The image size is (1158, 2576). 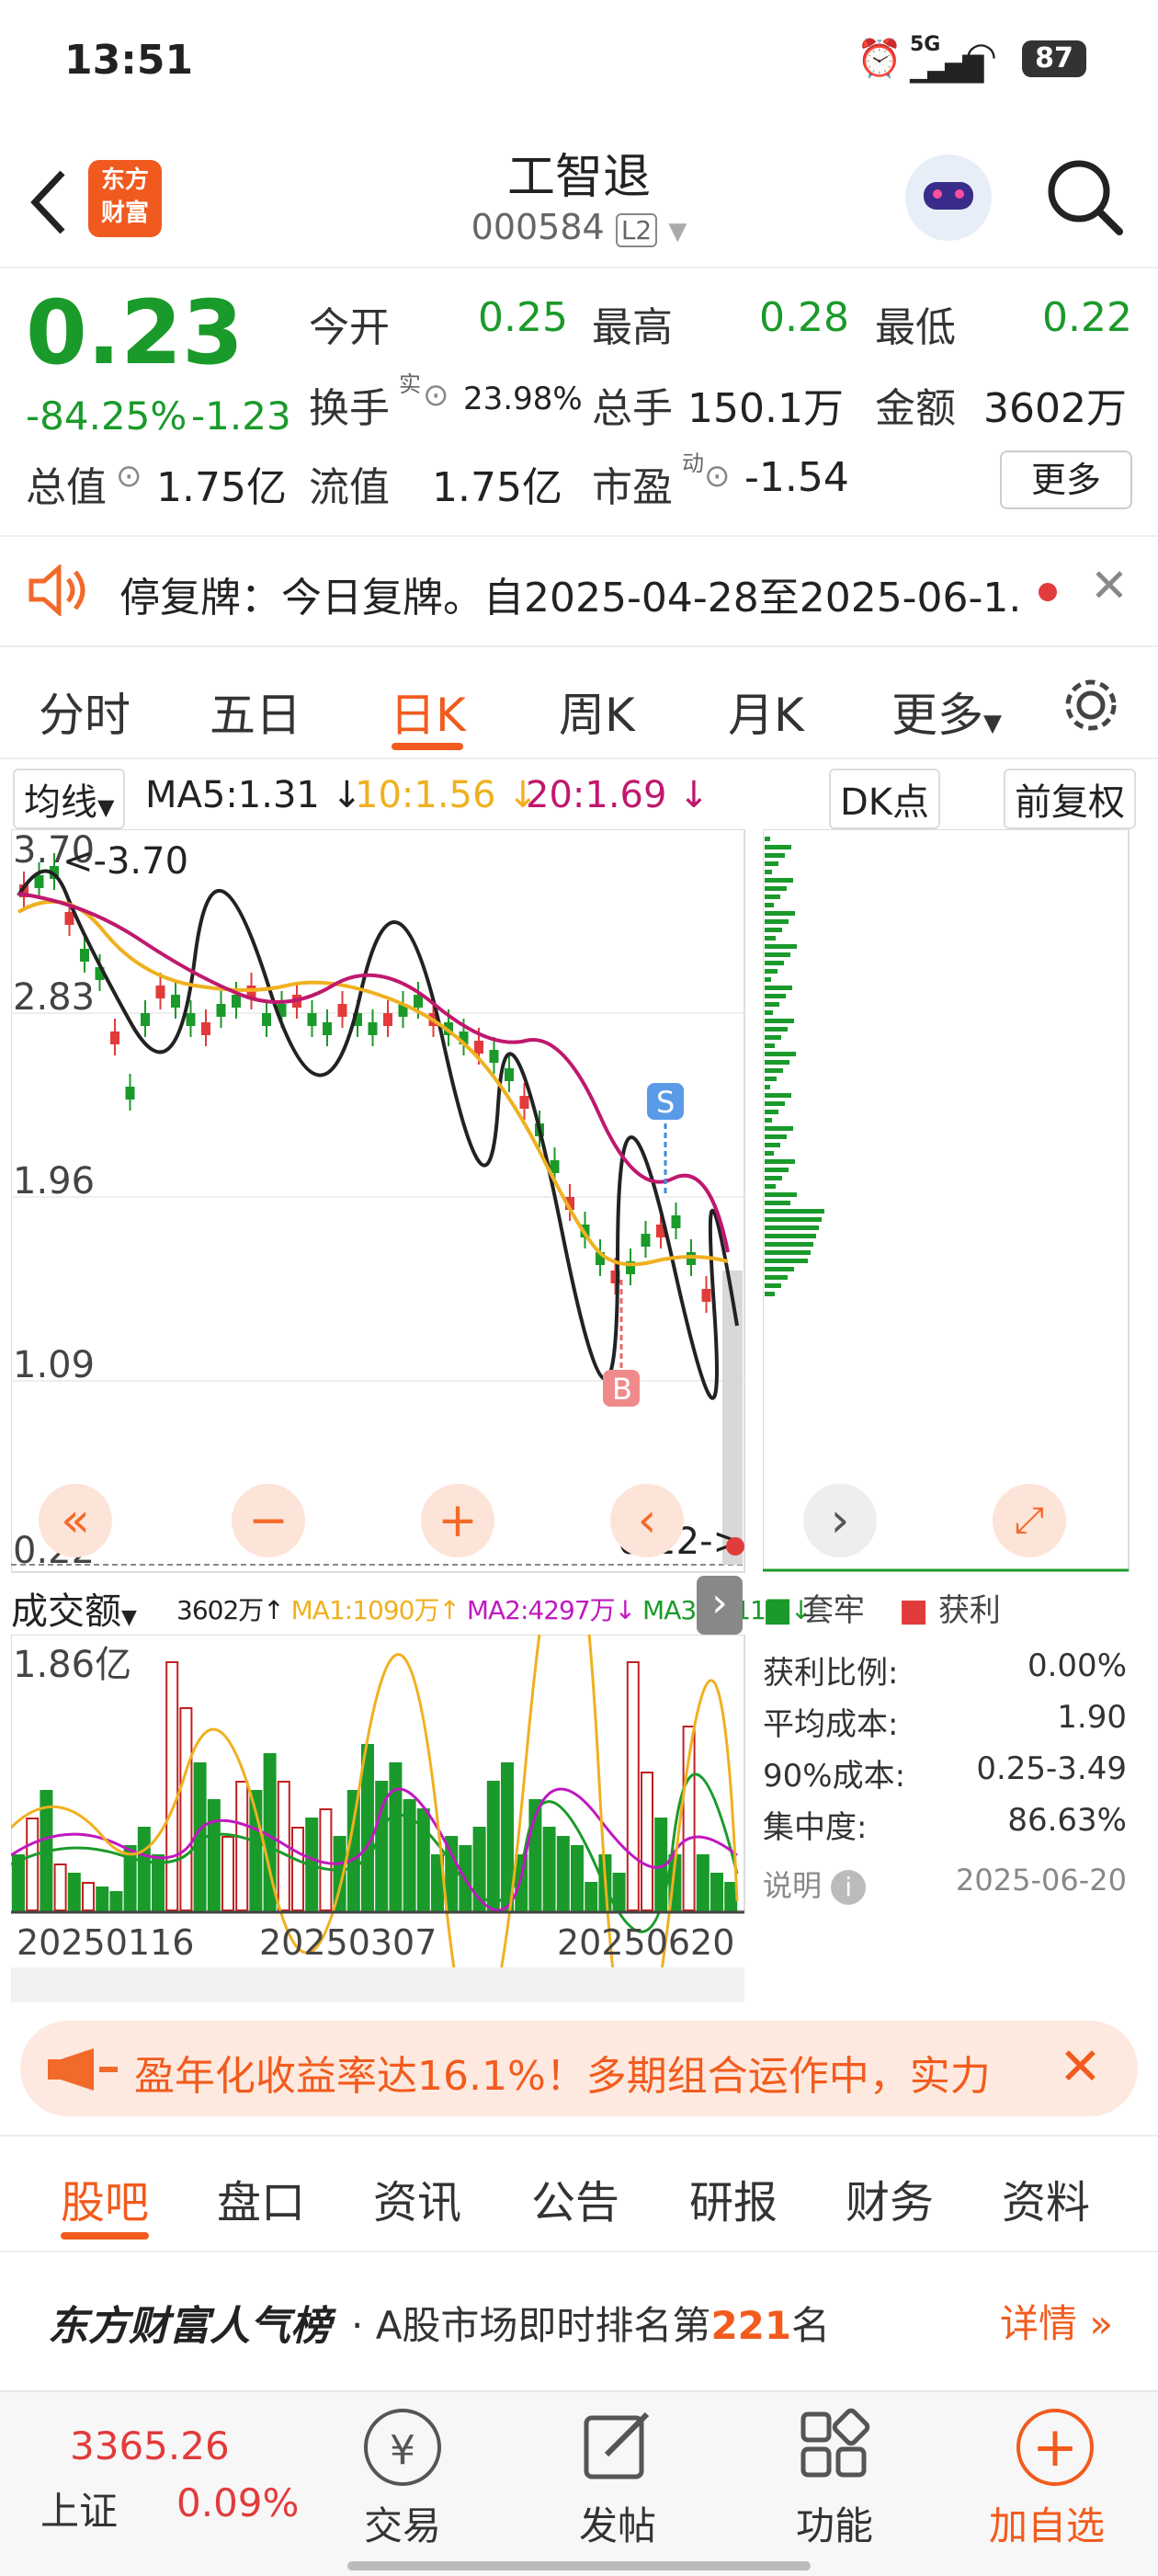 What do you see at coordinates (617, 2445) in the screenshot?
I see `edit-icon` at bounding box center [617, 2445].